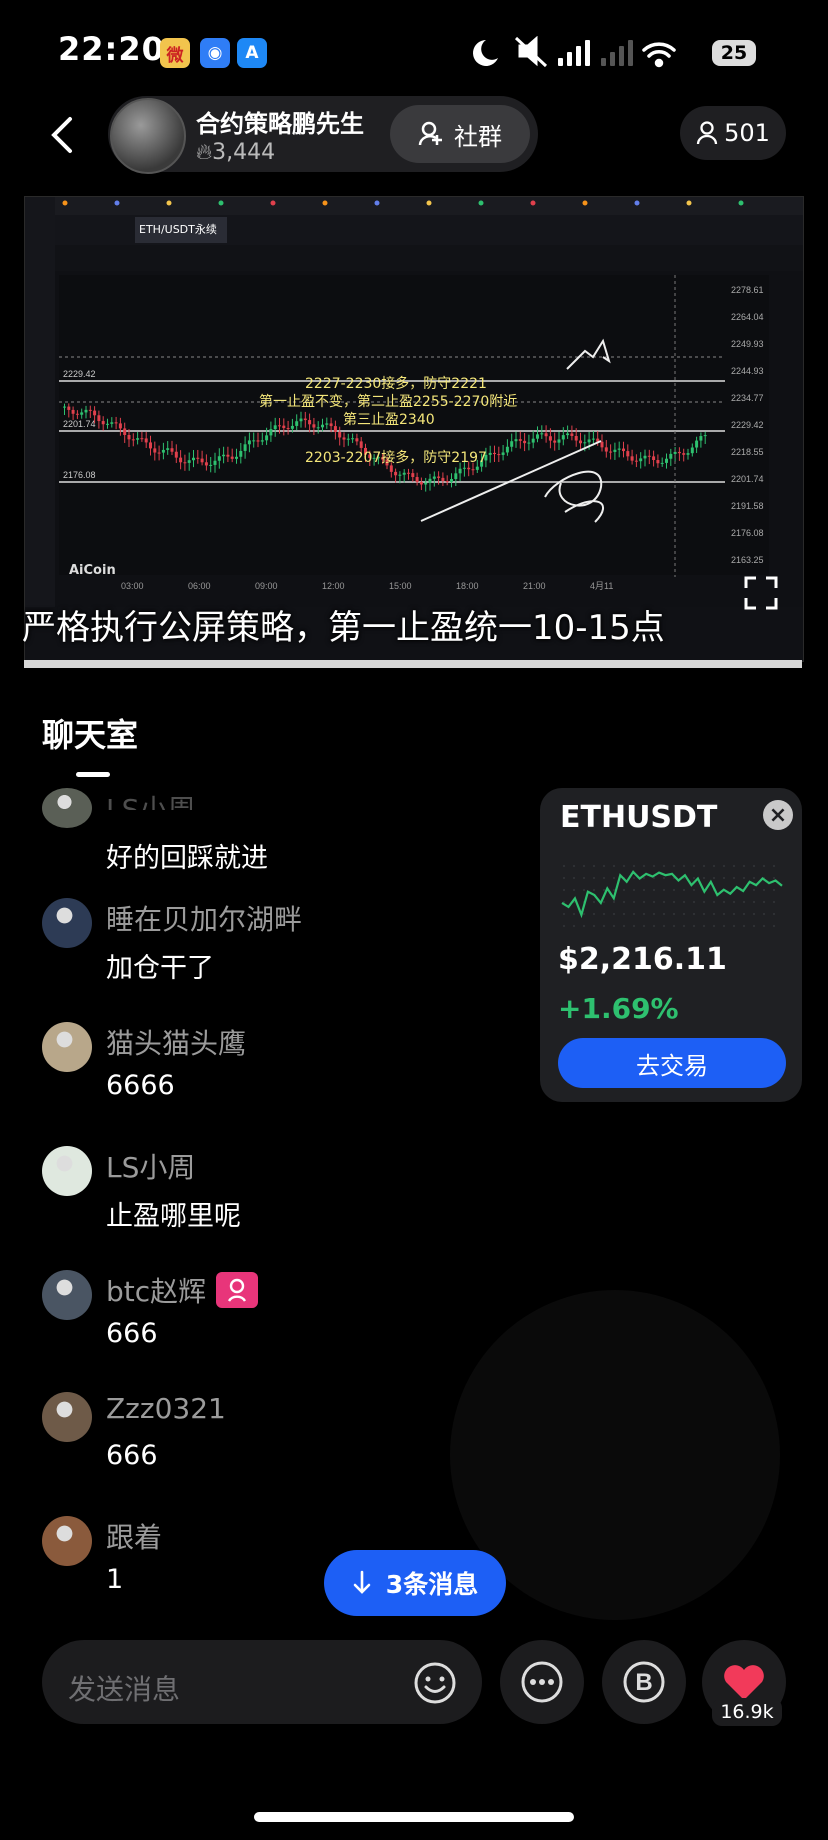 The height and width of the screenshot is (1840, 828). What do you see at coordinates (430, 133) in the screenshot?
I see `community-icon` at bounding box center [430, 133].